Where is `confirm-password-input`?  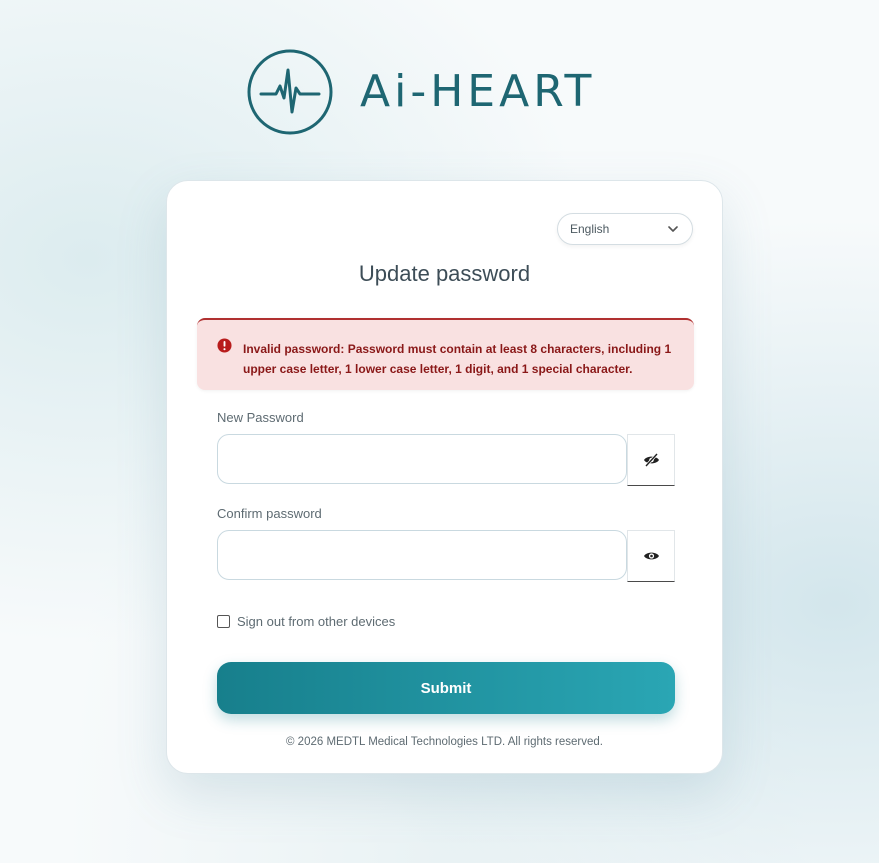
confirm-password-input is located at coordinates (422, 555).